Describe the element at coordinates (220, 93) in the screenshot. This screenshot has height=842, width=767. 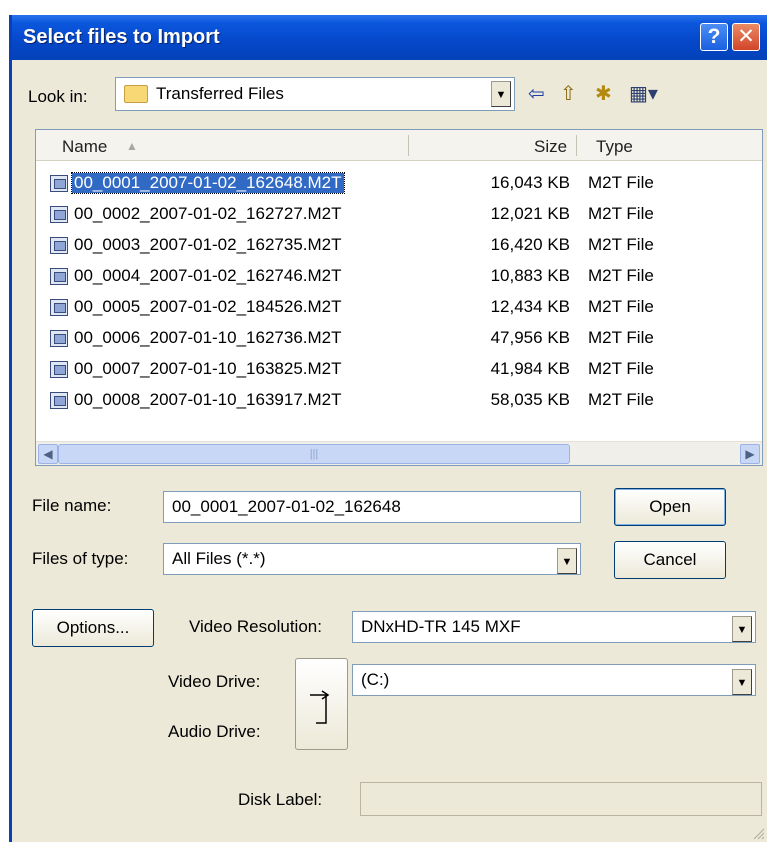
I see `look-in-value: Transferred Files` at that location.